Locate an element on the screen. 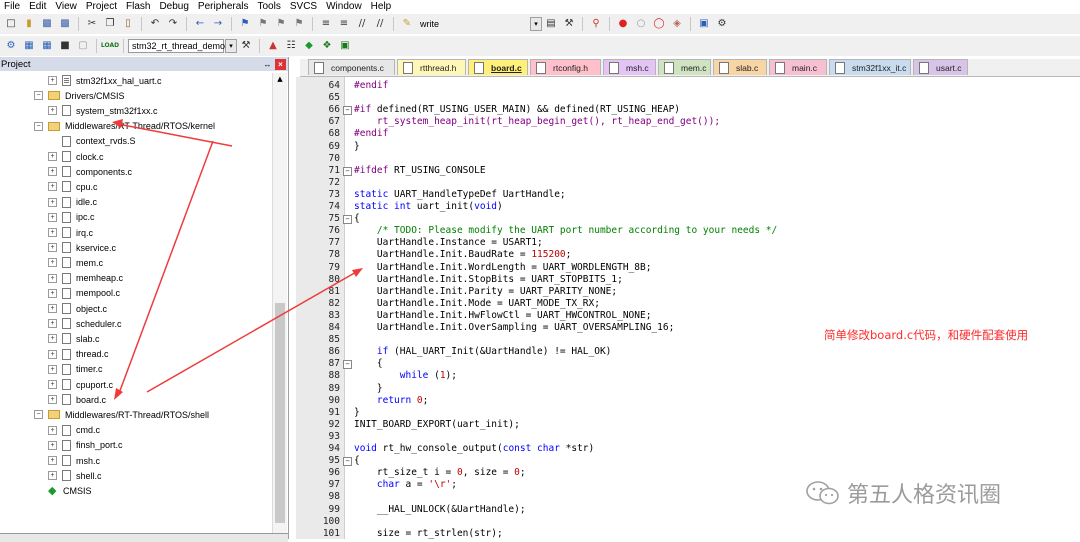 Image resolution: width=1080 pixels, height=542 pixels. tree-item: + ipc.c is located at coordinates (71, 217).